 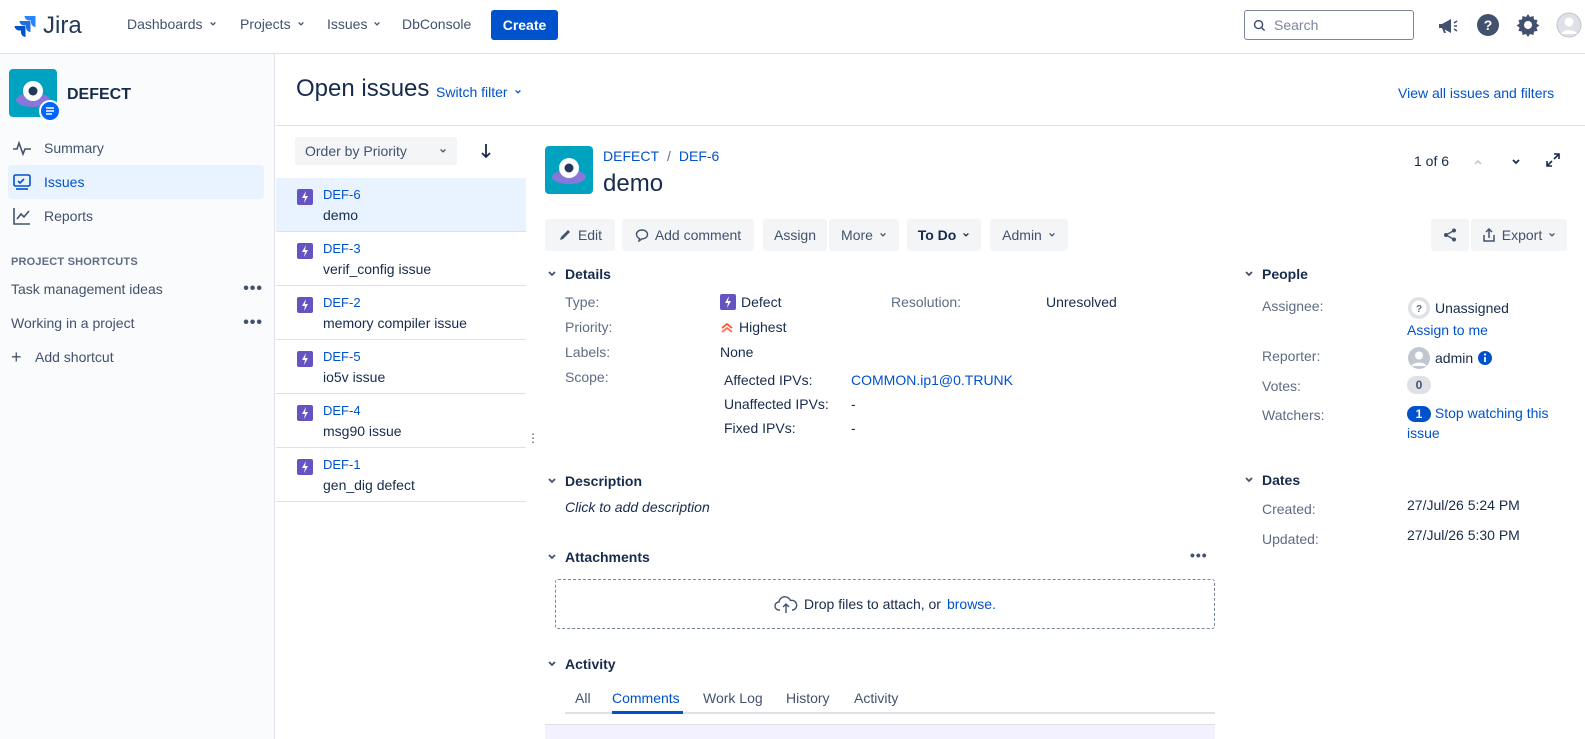 What do you see at coordinates (1485, 358) in the screenshot?
I see `info-icon` at bounding box center [1485, 358].